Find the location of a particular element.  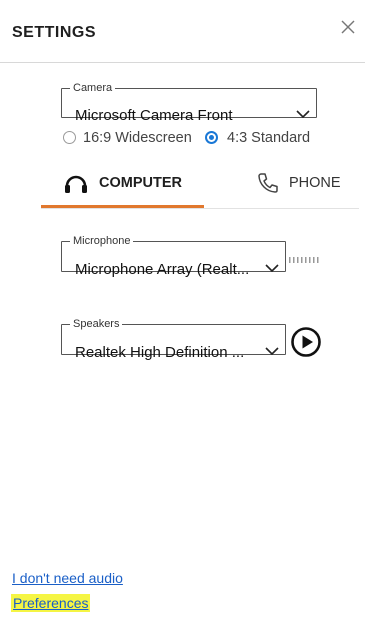

microphone-level-meter is located at coordinates (304, 260).